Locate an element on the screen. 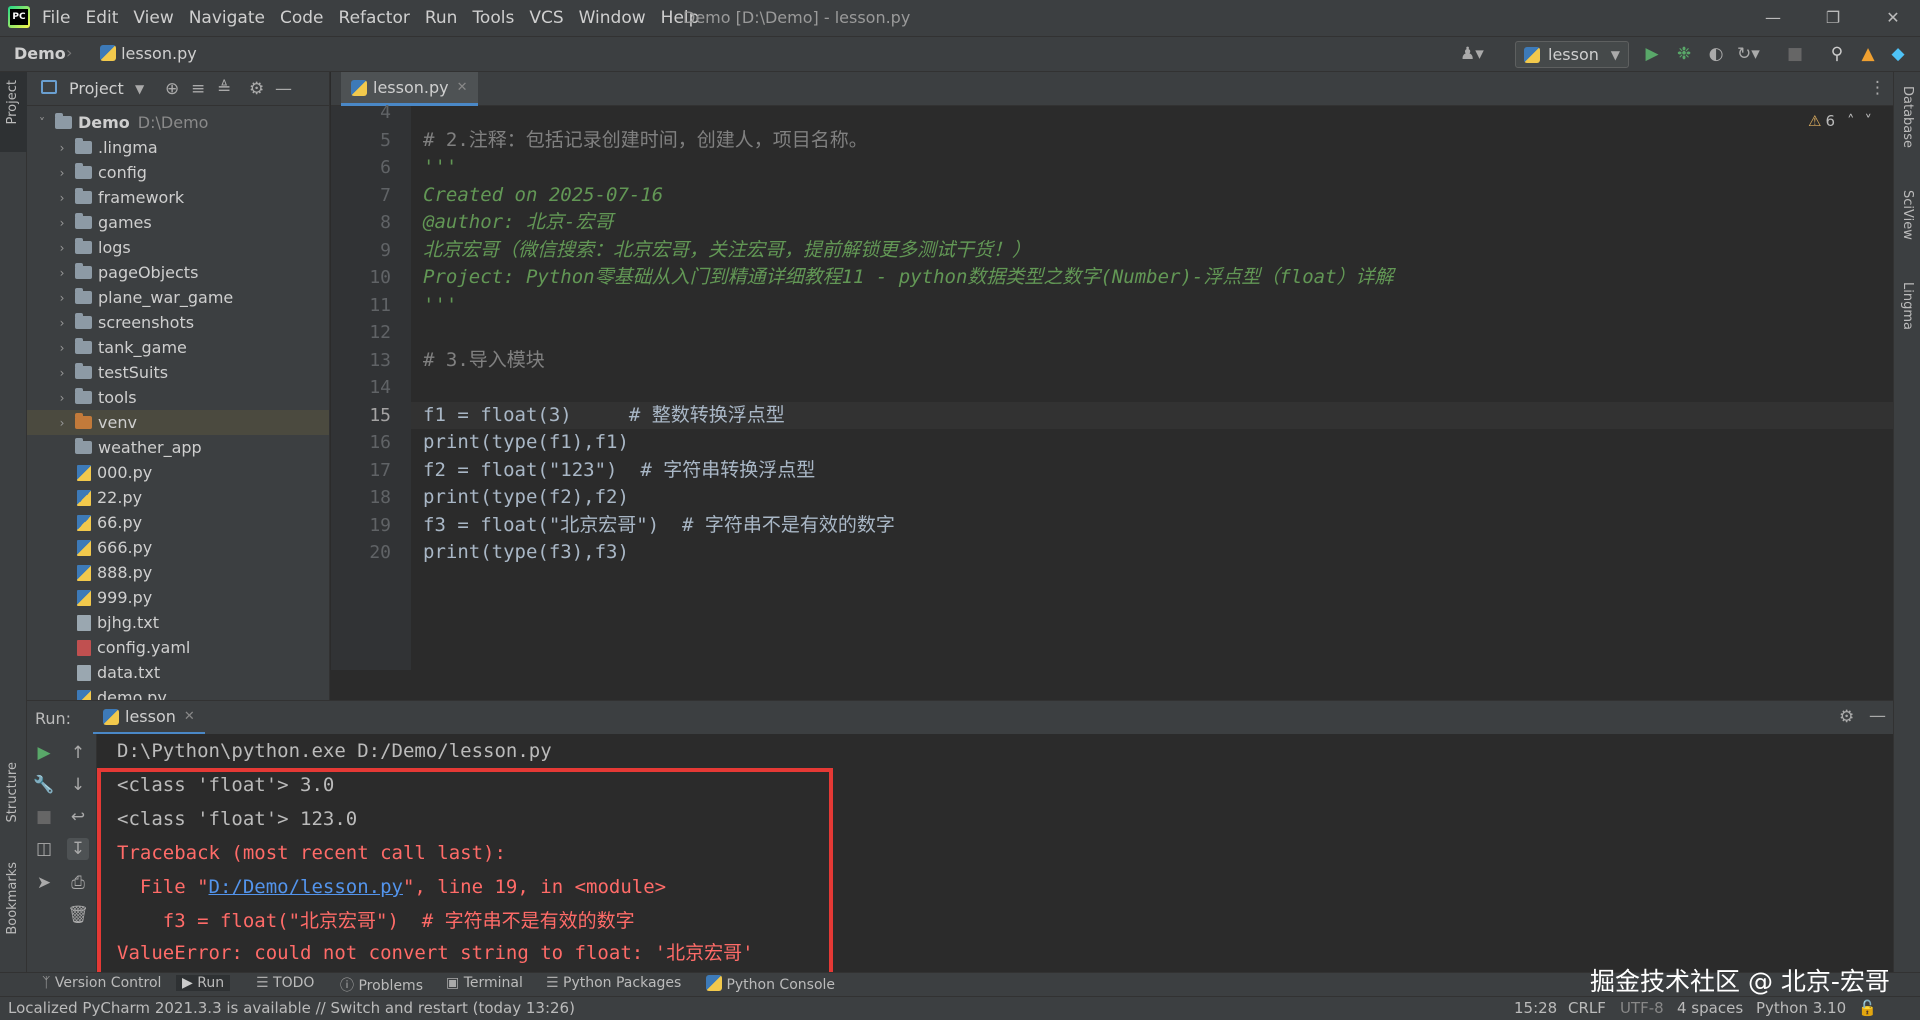 The width and height of the screenshot is (1920, 1020). scroll-to-end-icon: ↧ is located at coordinates (78, 849).